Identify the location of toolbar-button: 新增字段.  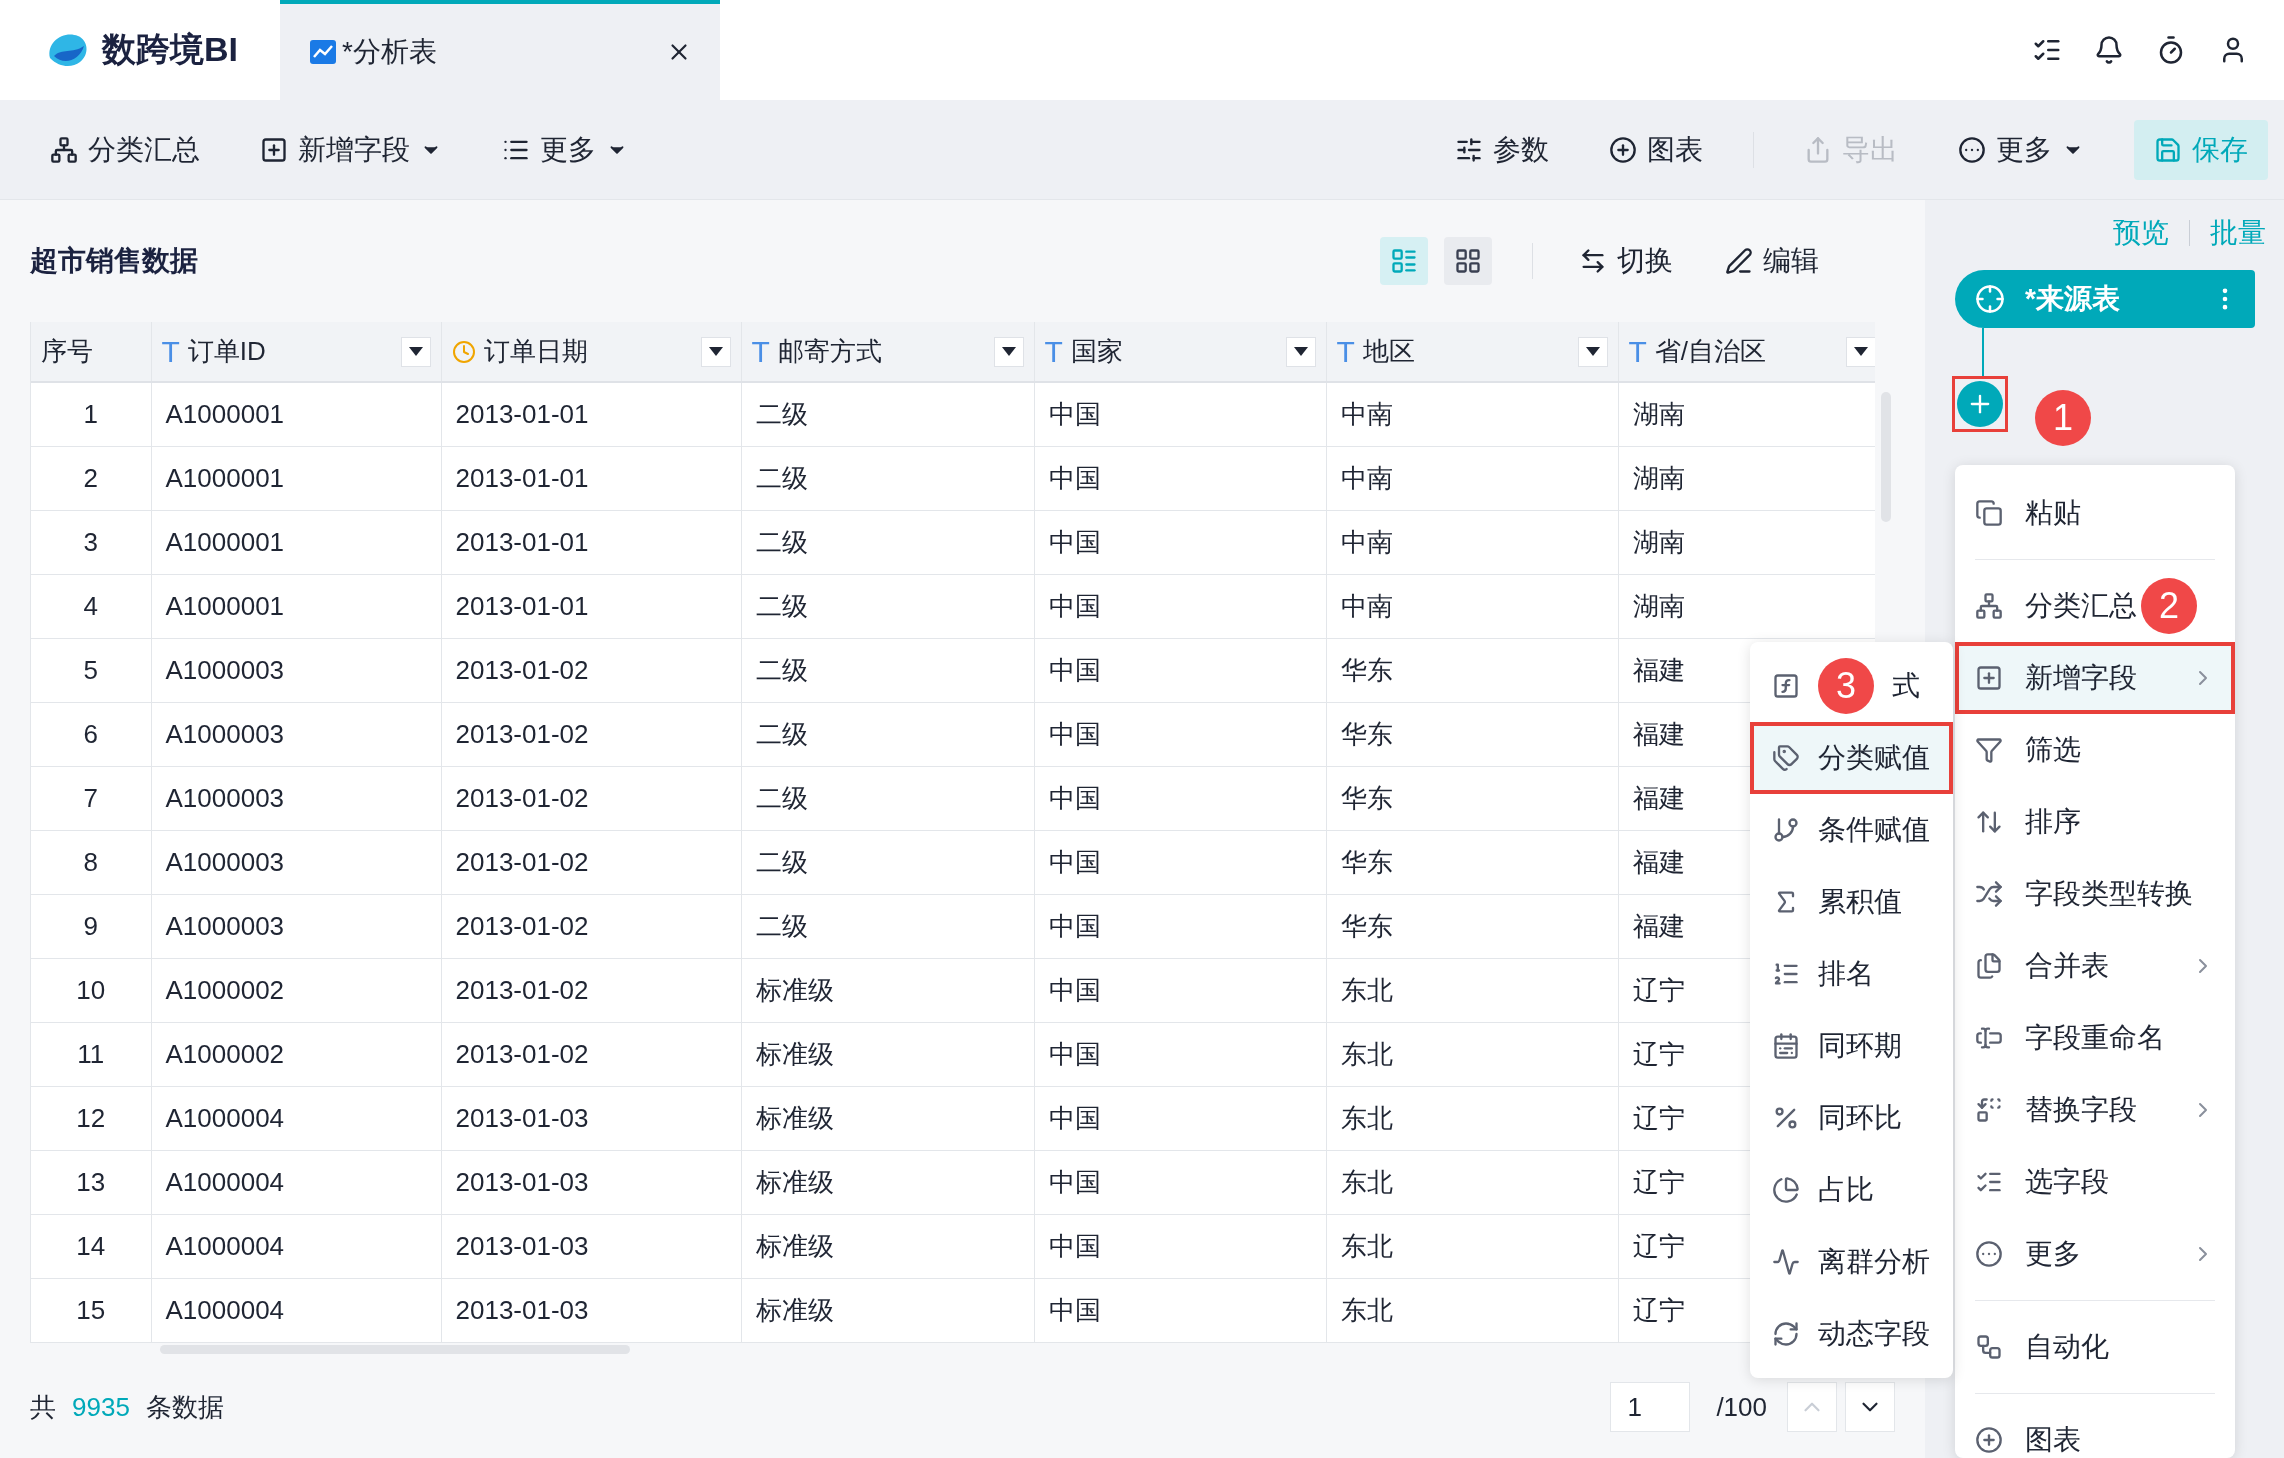
(351, 149).